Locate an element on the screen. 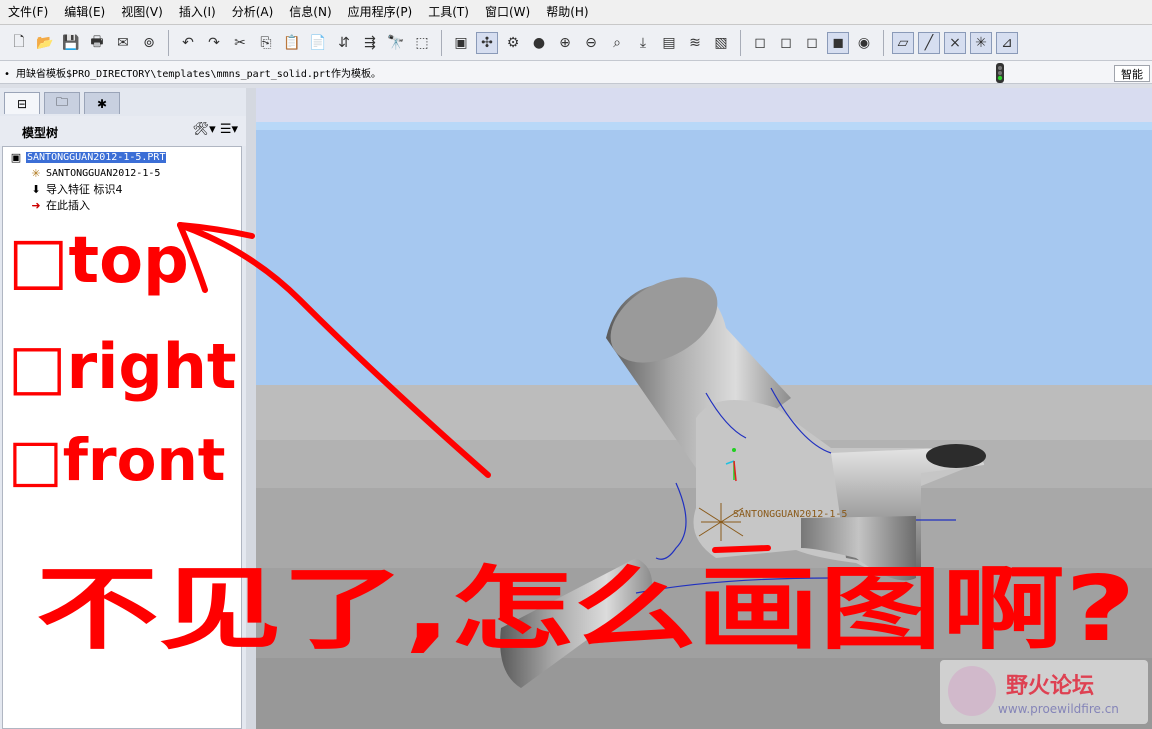 The width and height of the screenshot is (1152, 729). favorites-icon: ✱ is located at coordinates (102, 103).